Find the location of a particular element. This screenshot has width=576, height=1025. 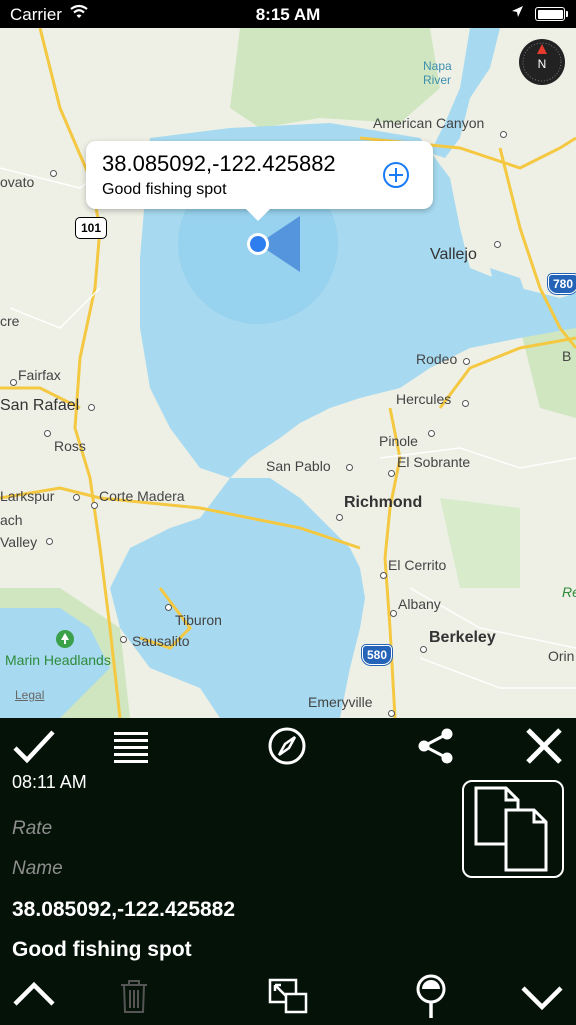

confirm-button is located at coordinates (34, 749).